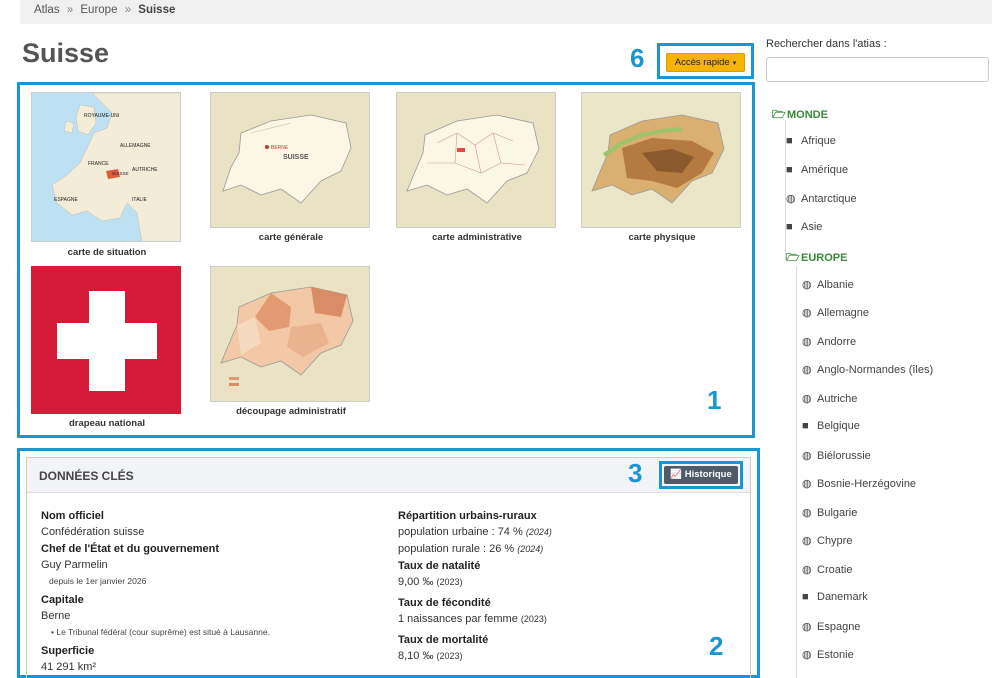  I want to click on page-title: Suisse, so click(66, 53).